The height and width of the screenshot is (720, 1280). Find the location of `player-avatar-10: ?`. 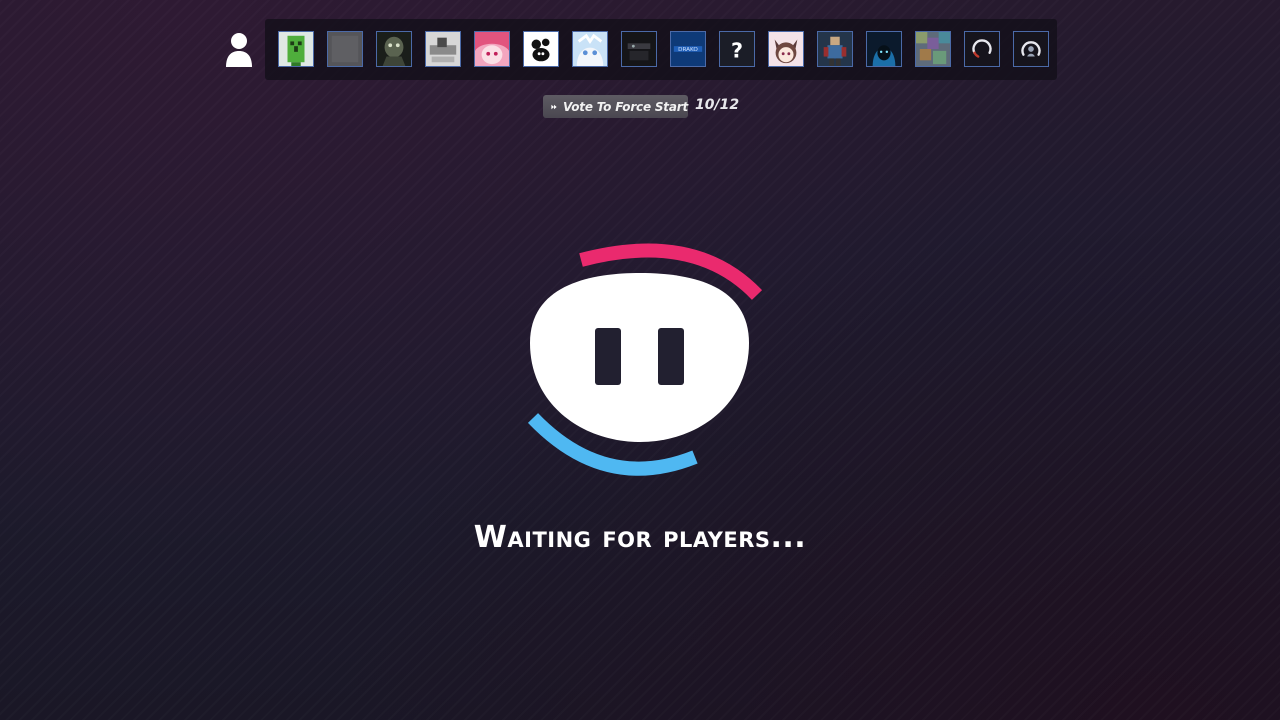

player-avatar-10: ? is located at coordinates (737, 49).